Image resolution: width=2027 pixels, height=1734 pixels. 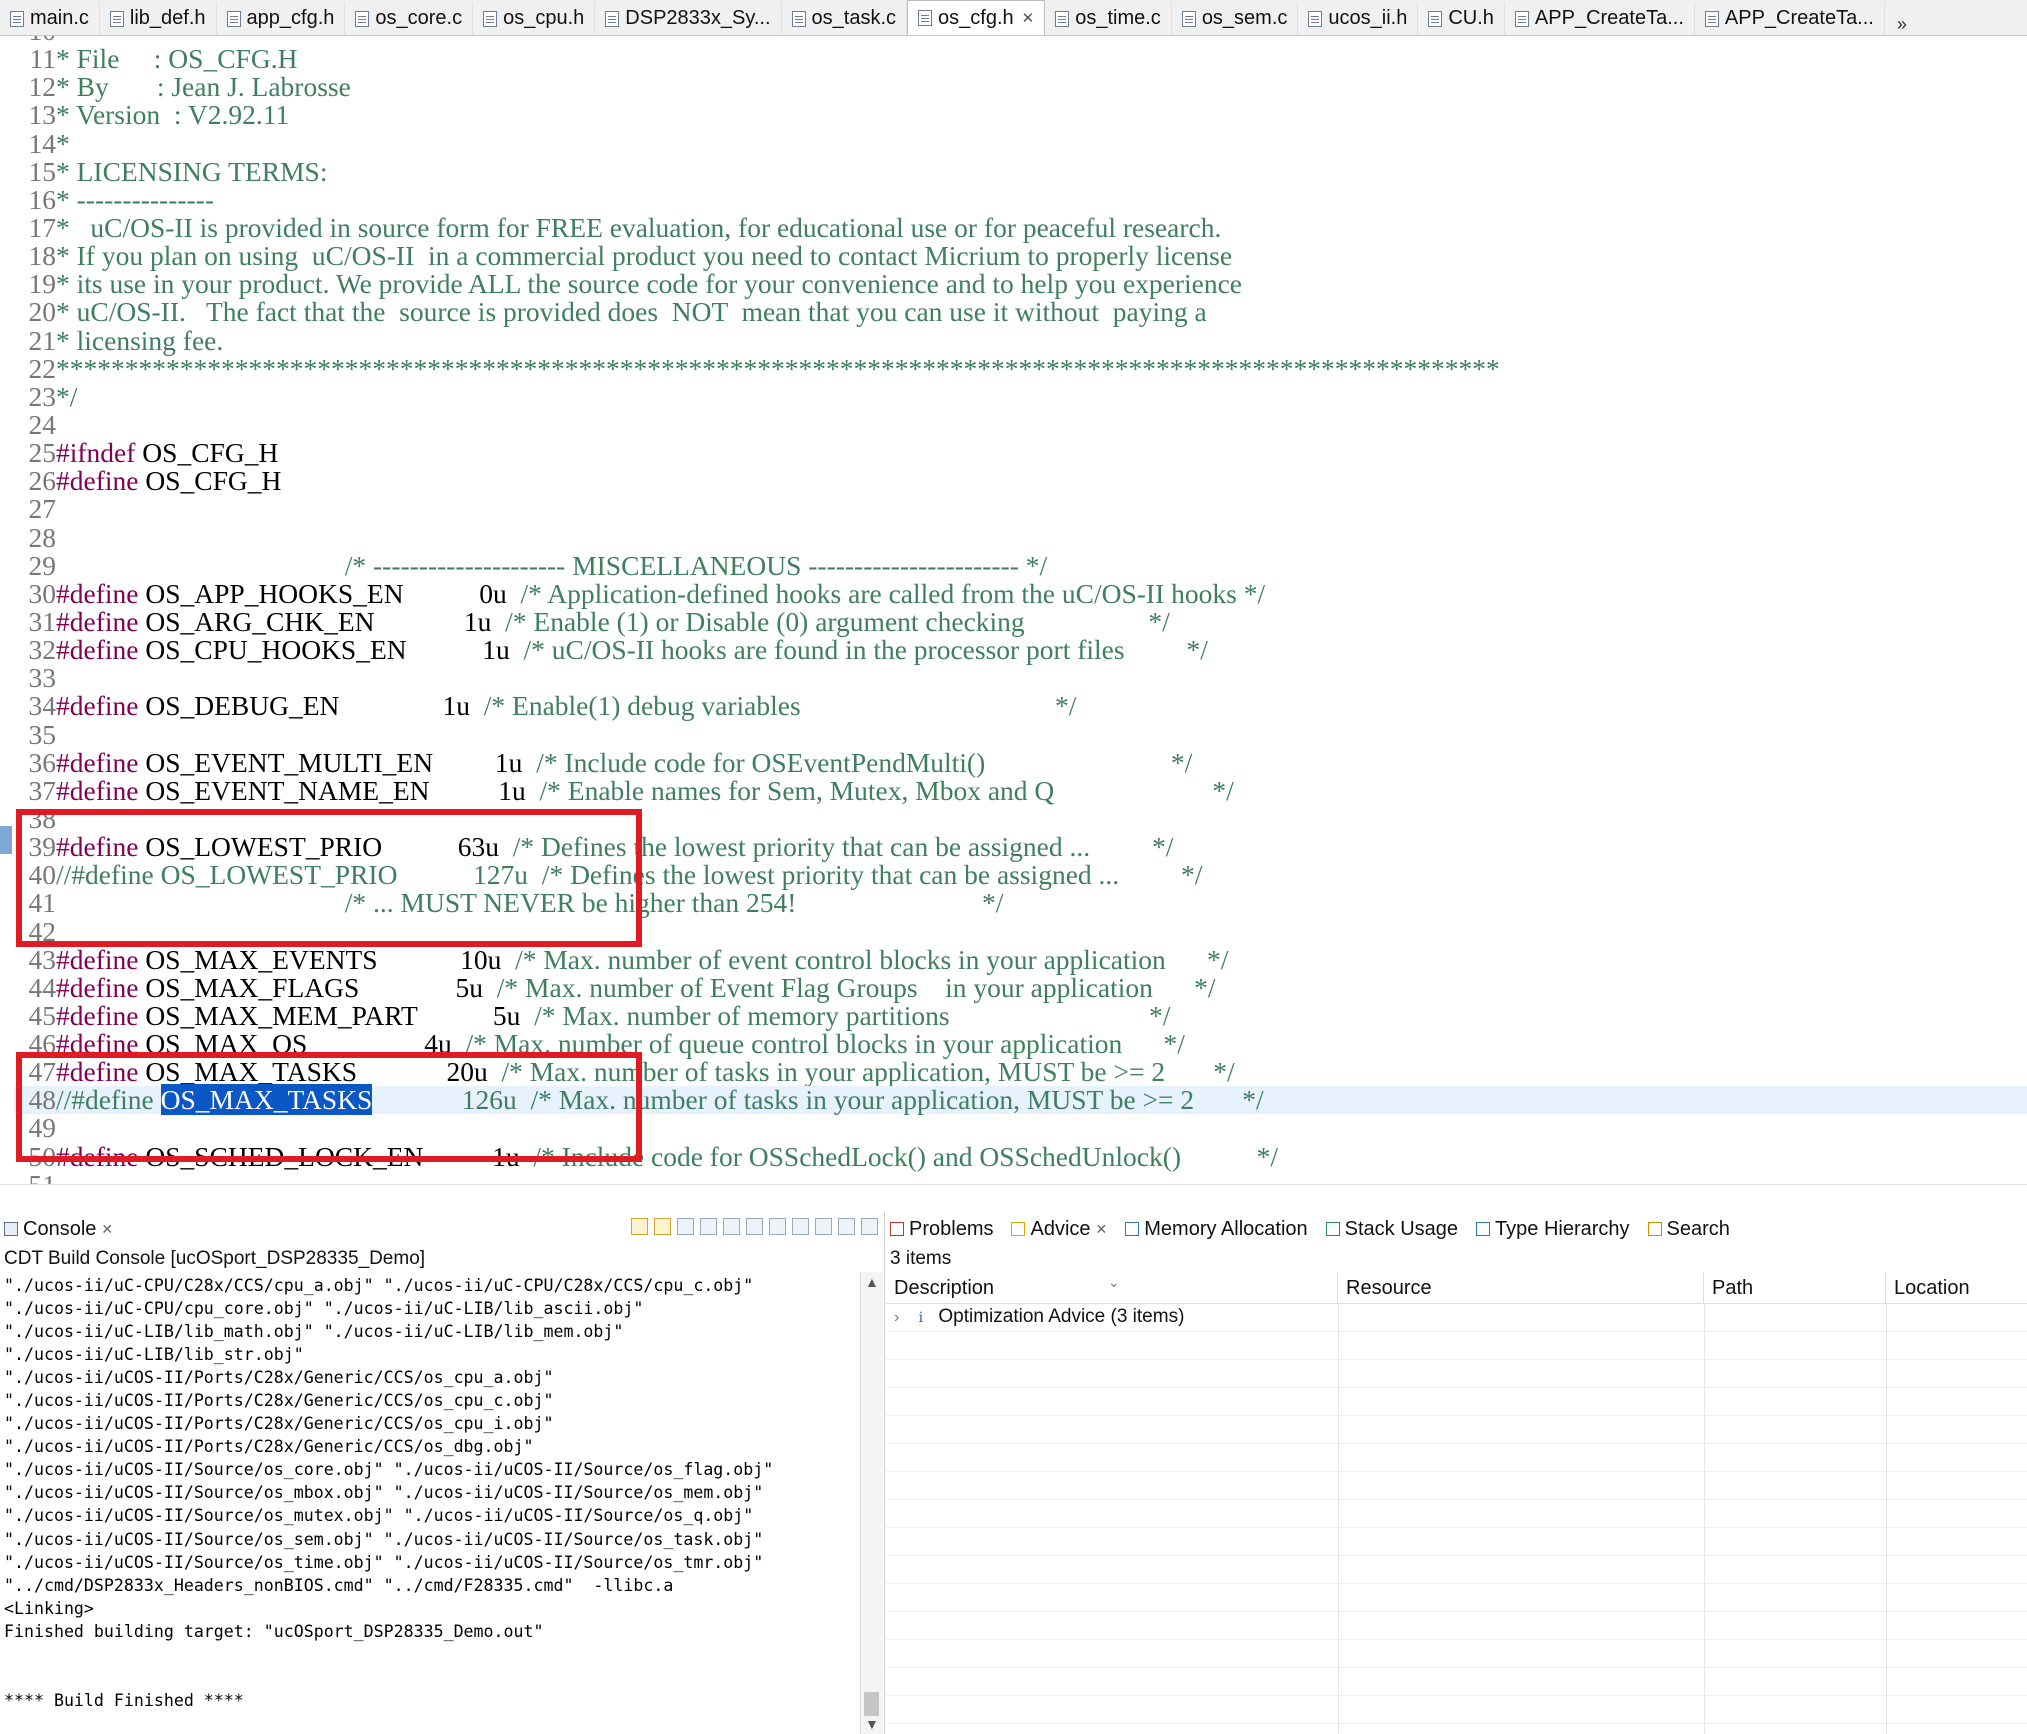 I want to click on editor-tab: lib_def.h, so click(x=158, y=18).